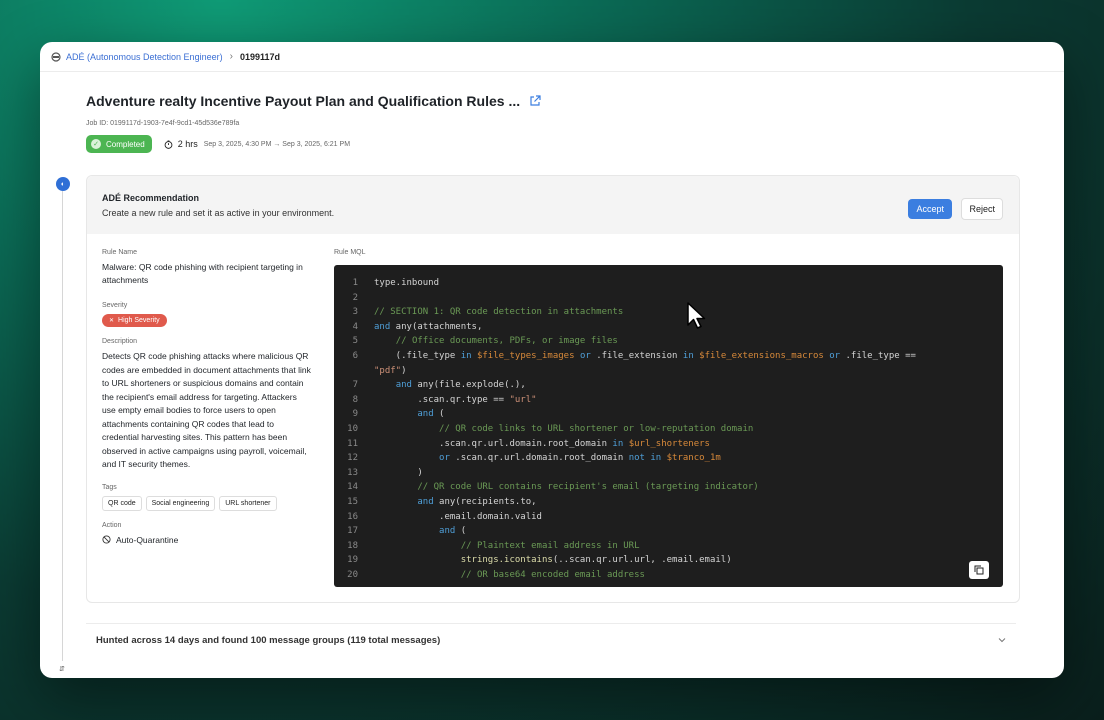  I want to click on chevron-right-icon: ›, so click(231, 56).